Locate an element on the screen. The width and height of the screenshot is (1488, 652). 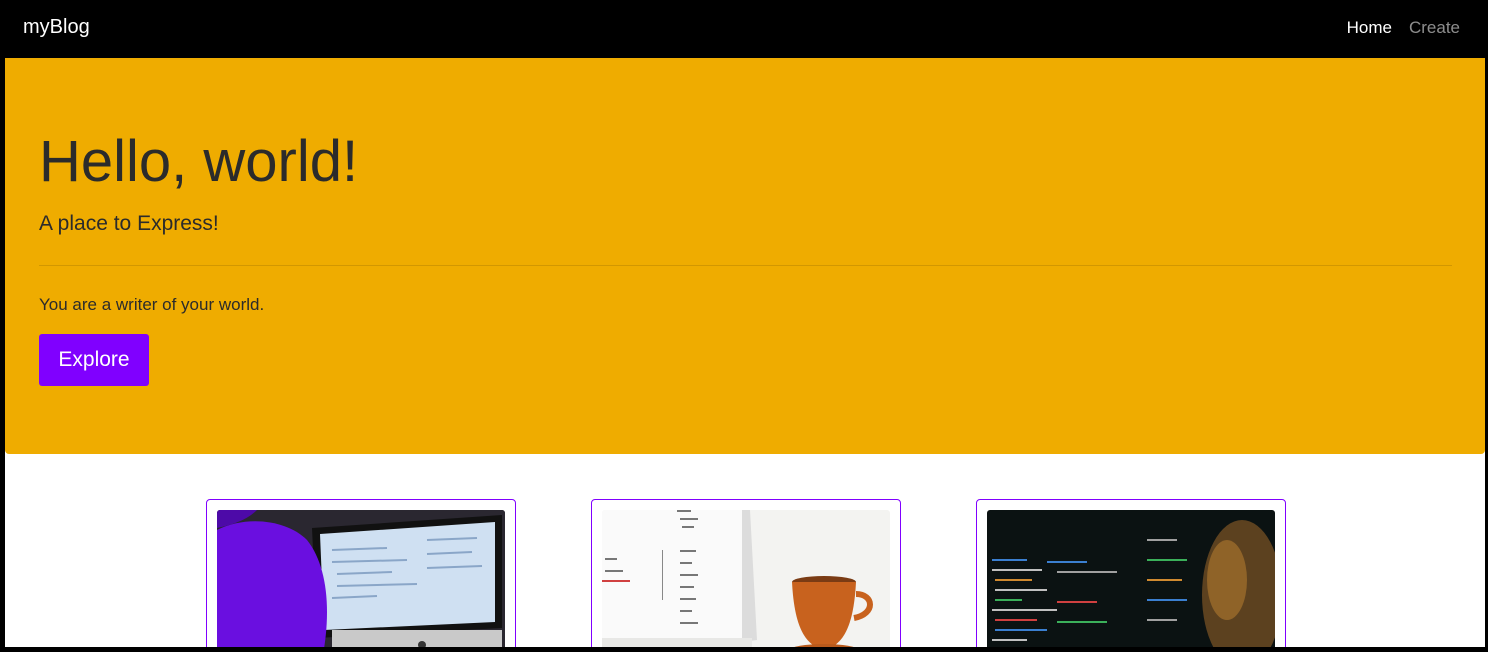
brand-link: myBlog is located at coordinates (56, 27).